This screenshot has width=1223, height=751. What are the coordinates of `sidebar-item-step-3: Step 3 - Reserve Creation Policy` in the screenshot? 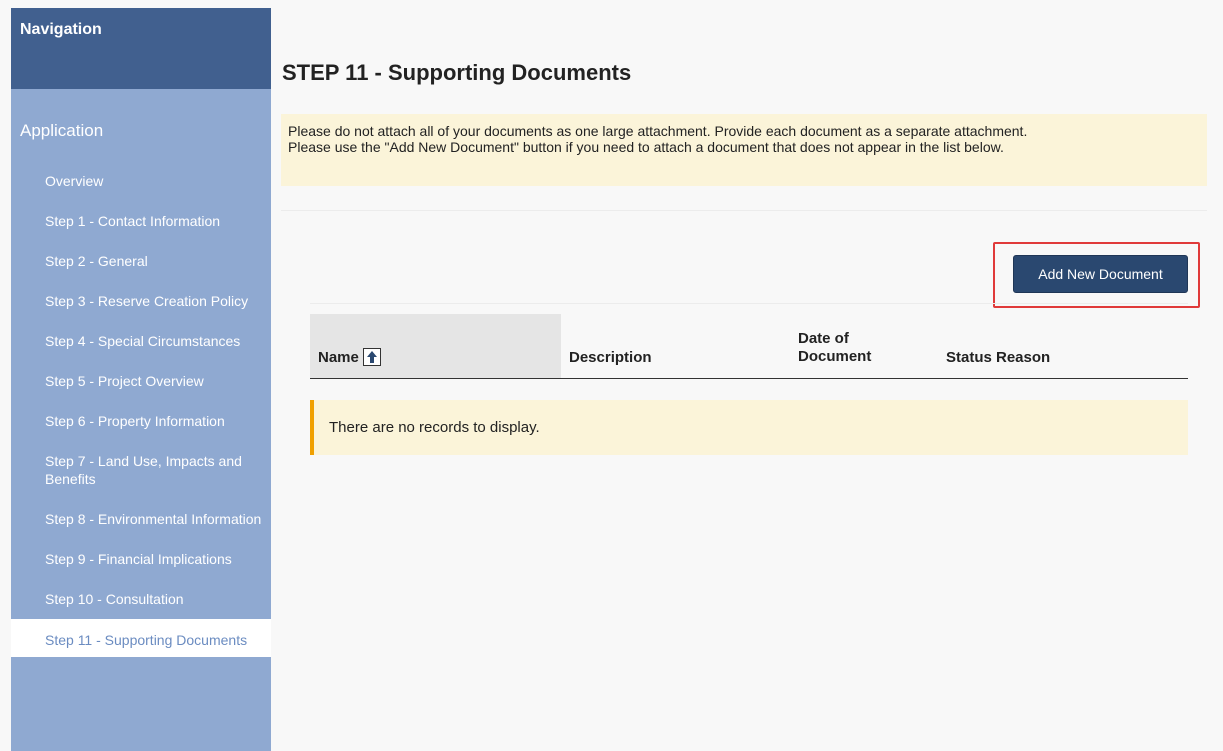 It's located at (141, 301).